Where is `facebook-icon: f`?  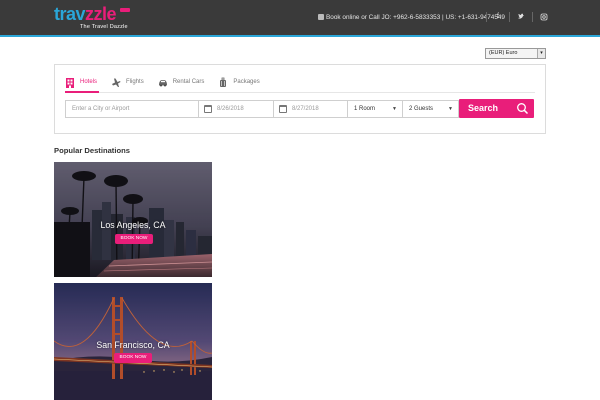 facebook-icon: f is located at coordinates (498, 17).